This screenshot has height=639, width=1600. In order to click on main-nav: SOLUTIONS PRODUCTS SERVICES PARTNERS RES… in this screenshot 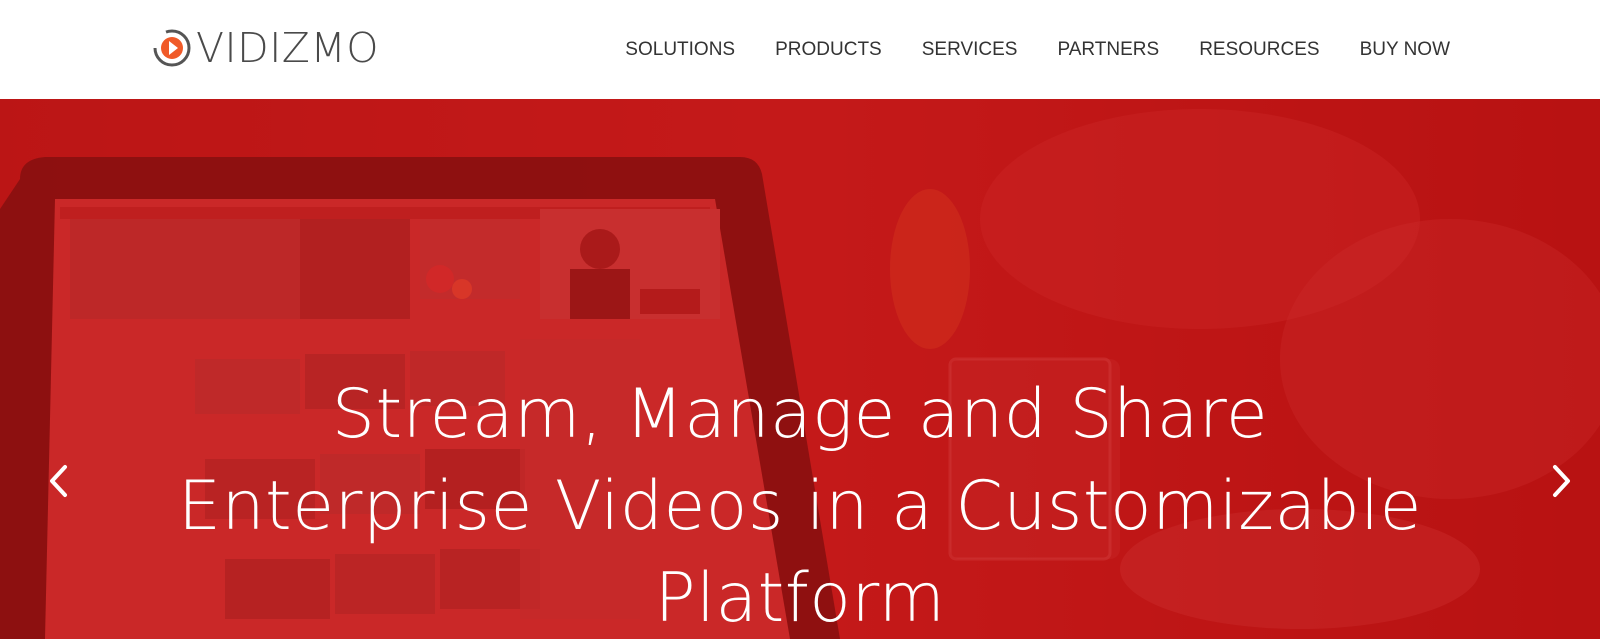, I will do `click(1037, 50)`.